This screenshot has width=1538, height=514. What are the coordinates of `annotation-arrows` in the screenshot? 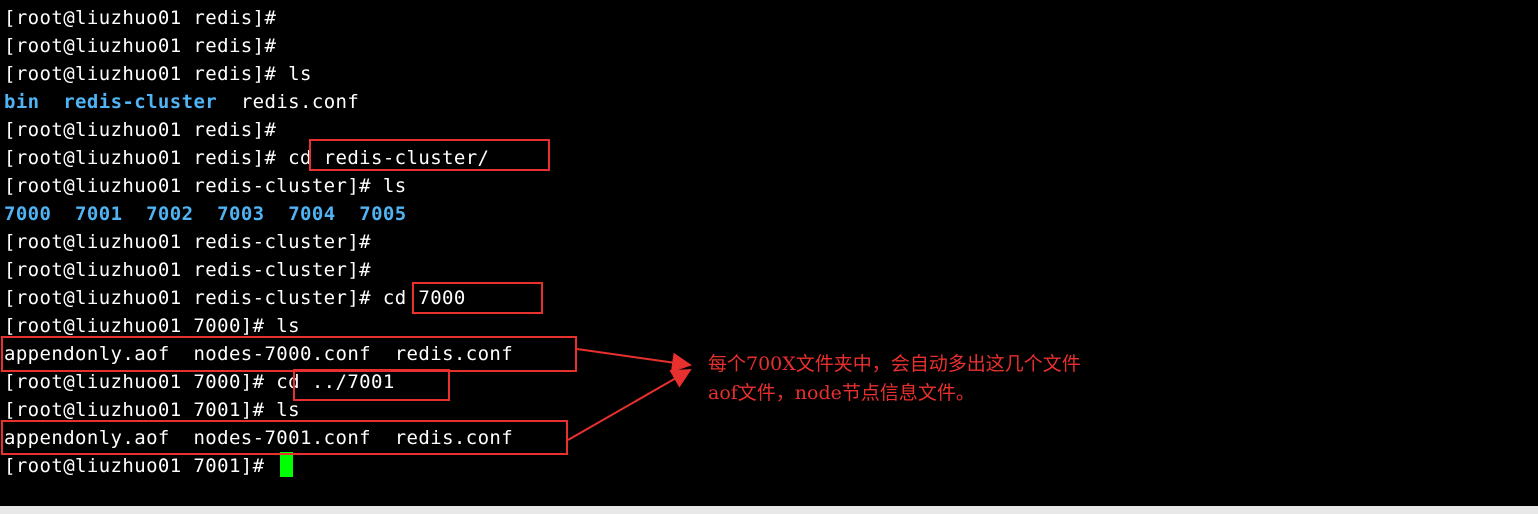 It's located at (629, 394).